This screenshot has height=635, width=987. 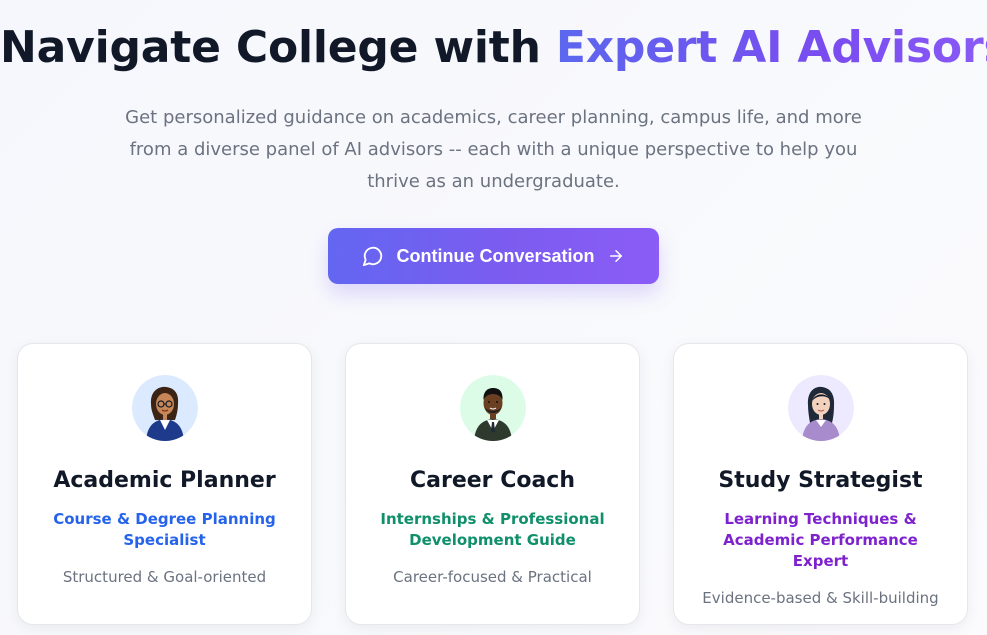 I want to click on advisor-role: Course & Degree Planning Specialist, so click(x=164, y=529).